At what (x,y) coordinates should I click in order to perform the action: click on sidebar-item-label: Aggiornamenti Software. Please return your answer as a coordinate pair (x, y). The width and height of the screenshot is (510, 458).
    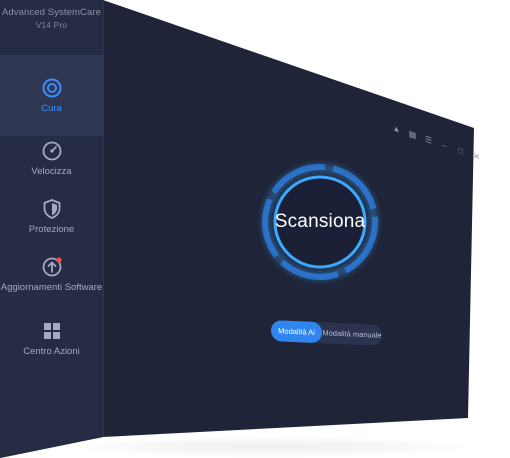
    Looking at the image, I should click on (51, 287).